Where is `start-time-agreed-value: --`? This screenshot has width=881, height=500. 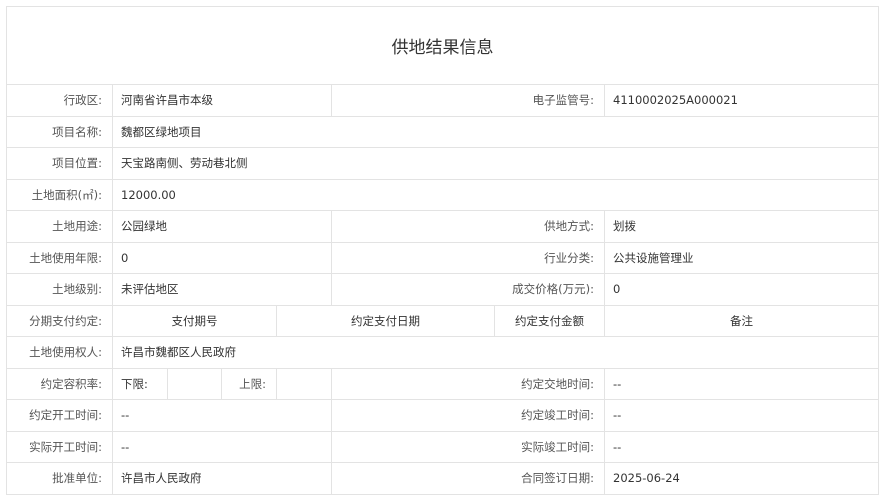 start-time-agreed-value: -- is located at coordinates (222, 415).